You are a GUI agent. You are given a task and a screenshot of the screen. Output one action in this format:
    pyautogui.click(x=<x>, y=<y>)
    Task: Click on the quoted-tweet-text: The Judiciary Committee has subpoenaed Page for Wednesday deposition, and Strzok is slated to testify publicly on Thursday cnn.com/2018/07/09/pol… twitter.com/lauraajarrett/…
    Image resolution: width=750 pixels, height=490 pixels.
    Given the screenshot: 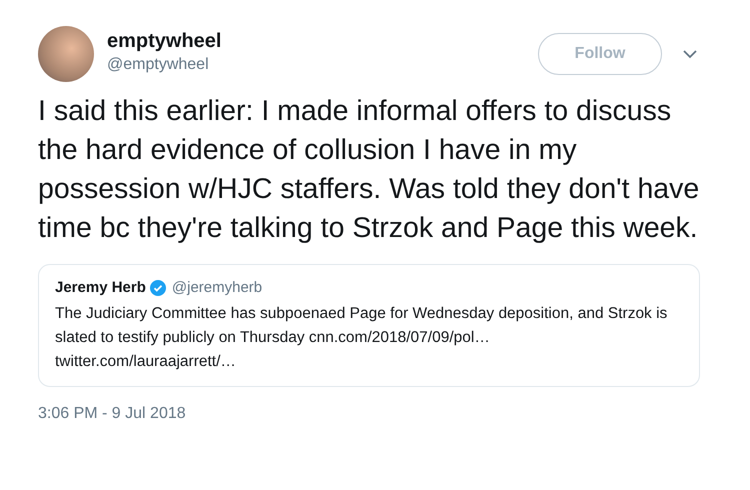 What is the action you would take?
    pyautogui.click(x=361, y=338)
    